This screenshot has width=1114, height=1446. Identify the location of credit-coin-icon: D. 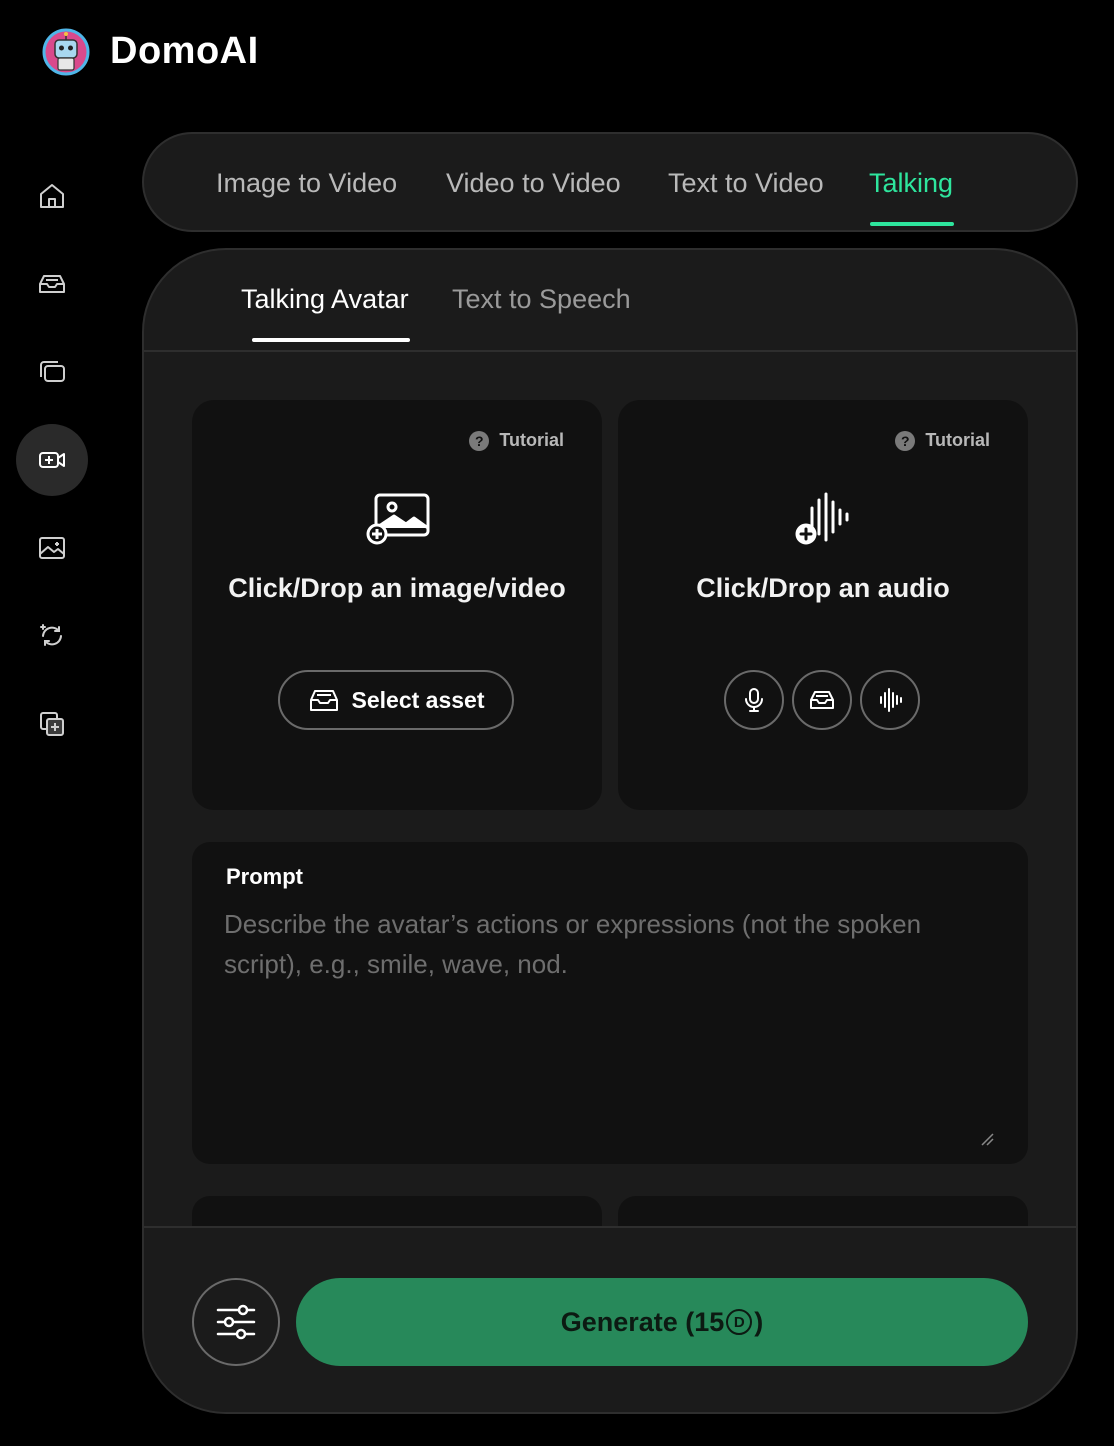
(739, 1322).